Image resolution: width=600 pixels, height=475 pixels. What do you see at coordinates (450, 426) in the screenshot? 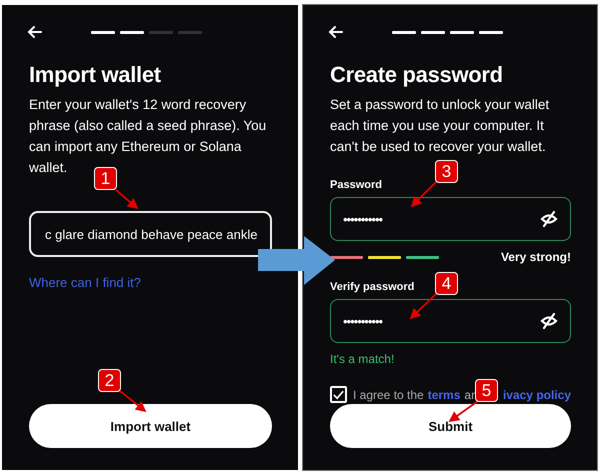
I see `submit-button: Submit` at bounding box center [450, 426].